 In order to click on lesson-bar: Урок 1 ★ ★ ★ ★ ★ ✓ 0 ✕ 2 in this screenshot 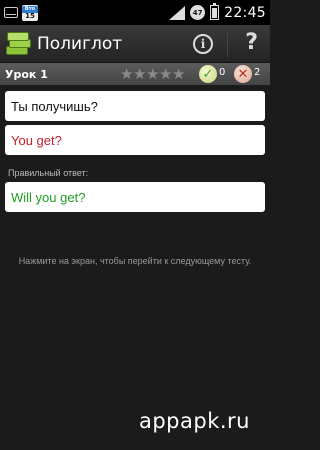, I will do `click(135, 74)`.